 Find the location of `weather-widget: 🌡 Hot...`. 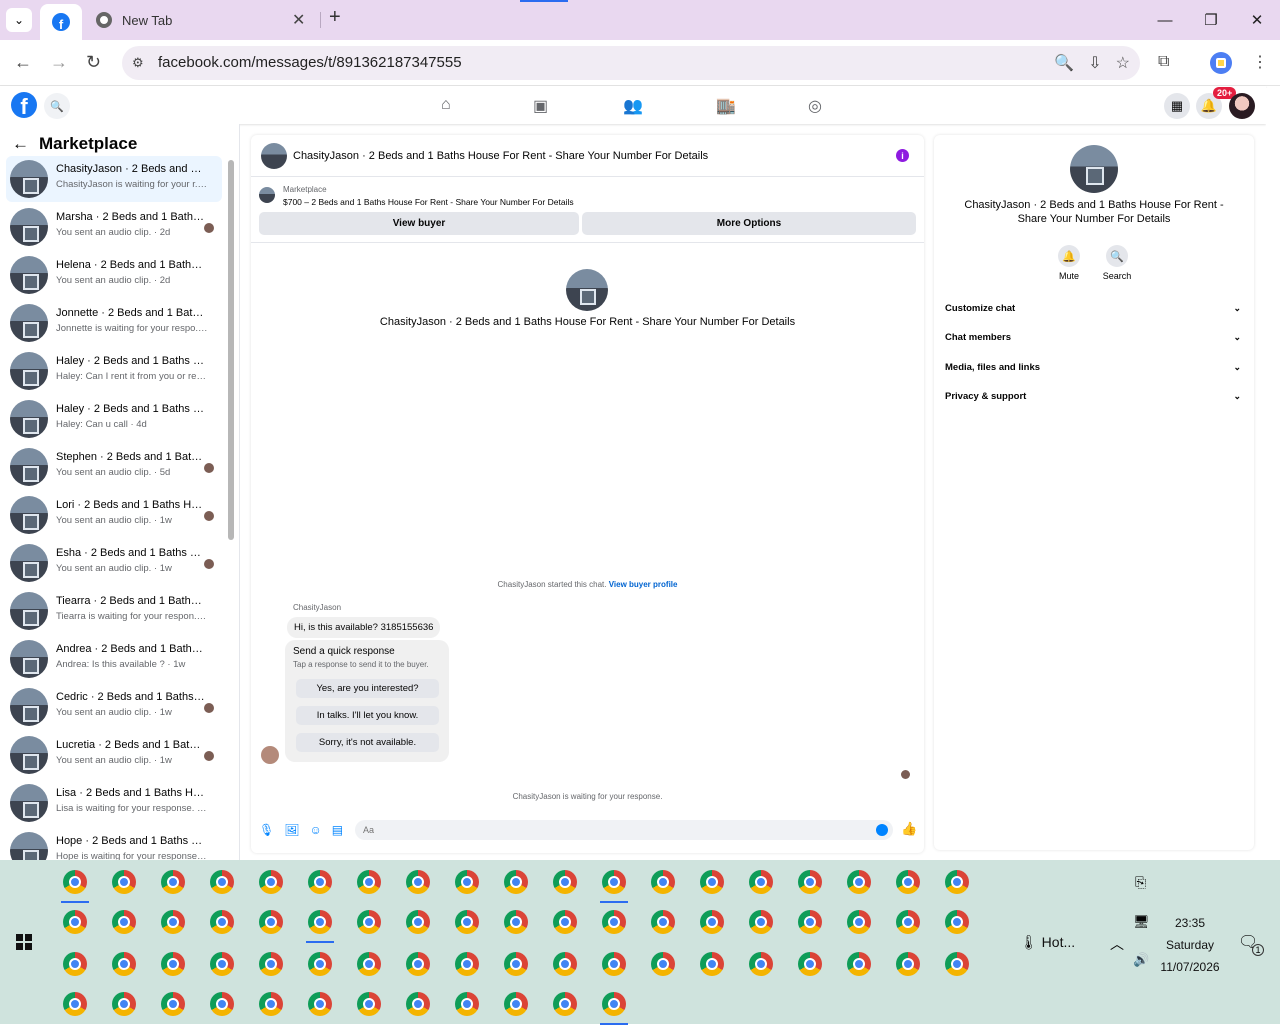

weather-widget: 🌡 Hot... is located at coordinates (1047, 942).